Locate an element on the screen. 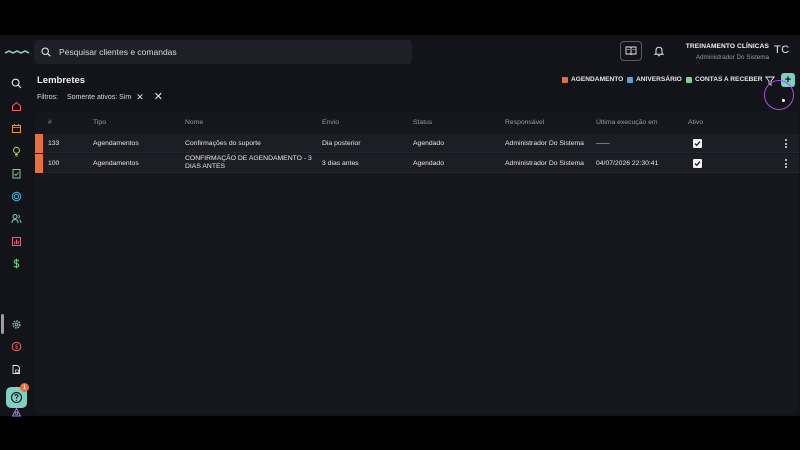  sidebar-item-finance is located at coordinates (16, 263).